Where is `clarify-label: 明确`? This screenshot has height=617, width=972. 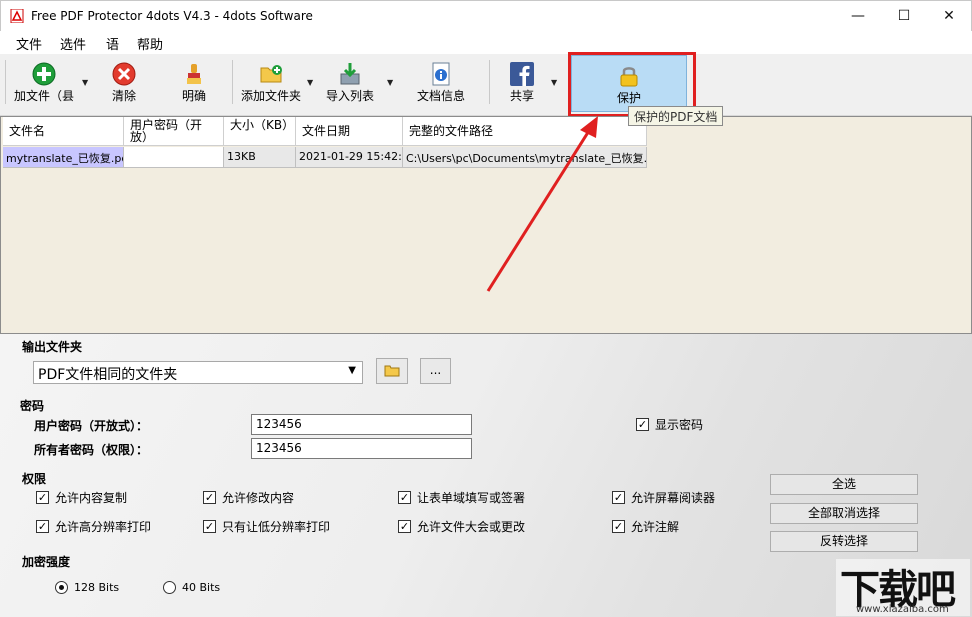 clarify-label: 明确 is located at coordinates (193, 96).